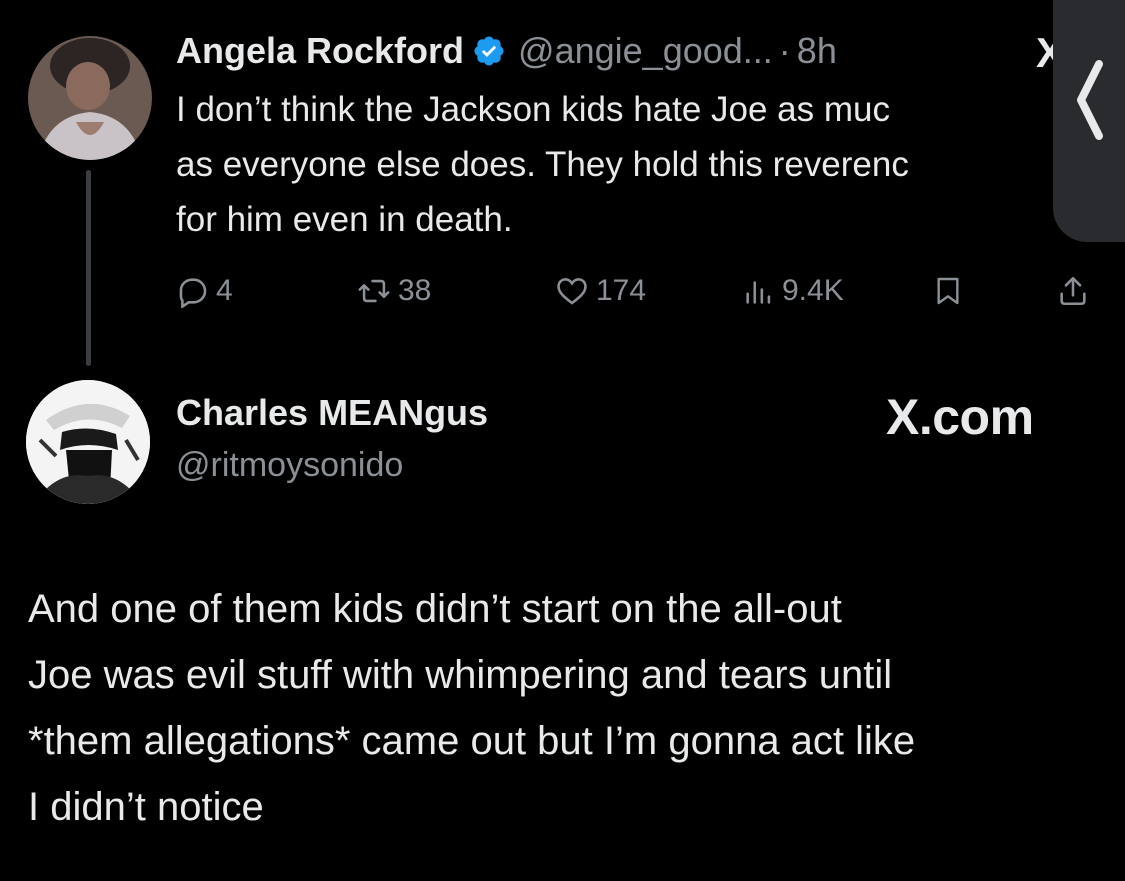 The image size is (1125, 881). What do you see at coordinates (193, 293) in the screenshot?
I see `reply-icon` at bounding box center [193, 293].